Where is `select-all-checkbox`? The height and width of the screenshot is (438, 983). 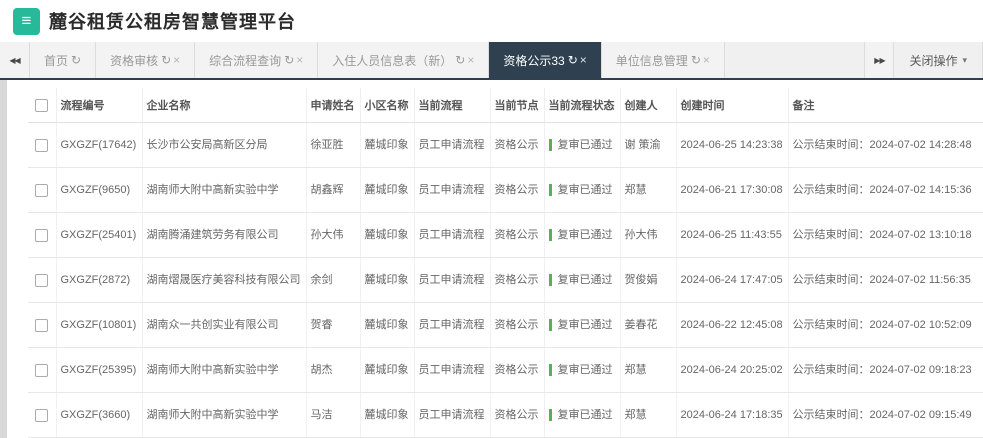
select-all-checkbox is located at coordinates (42, 105).